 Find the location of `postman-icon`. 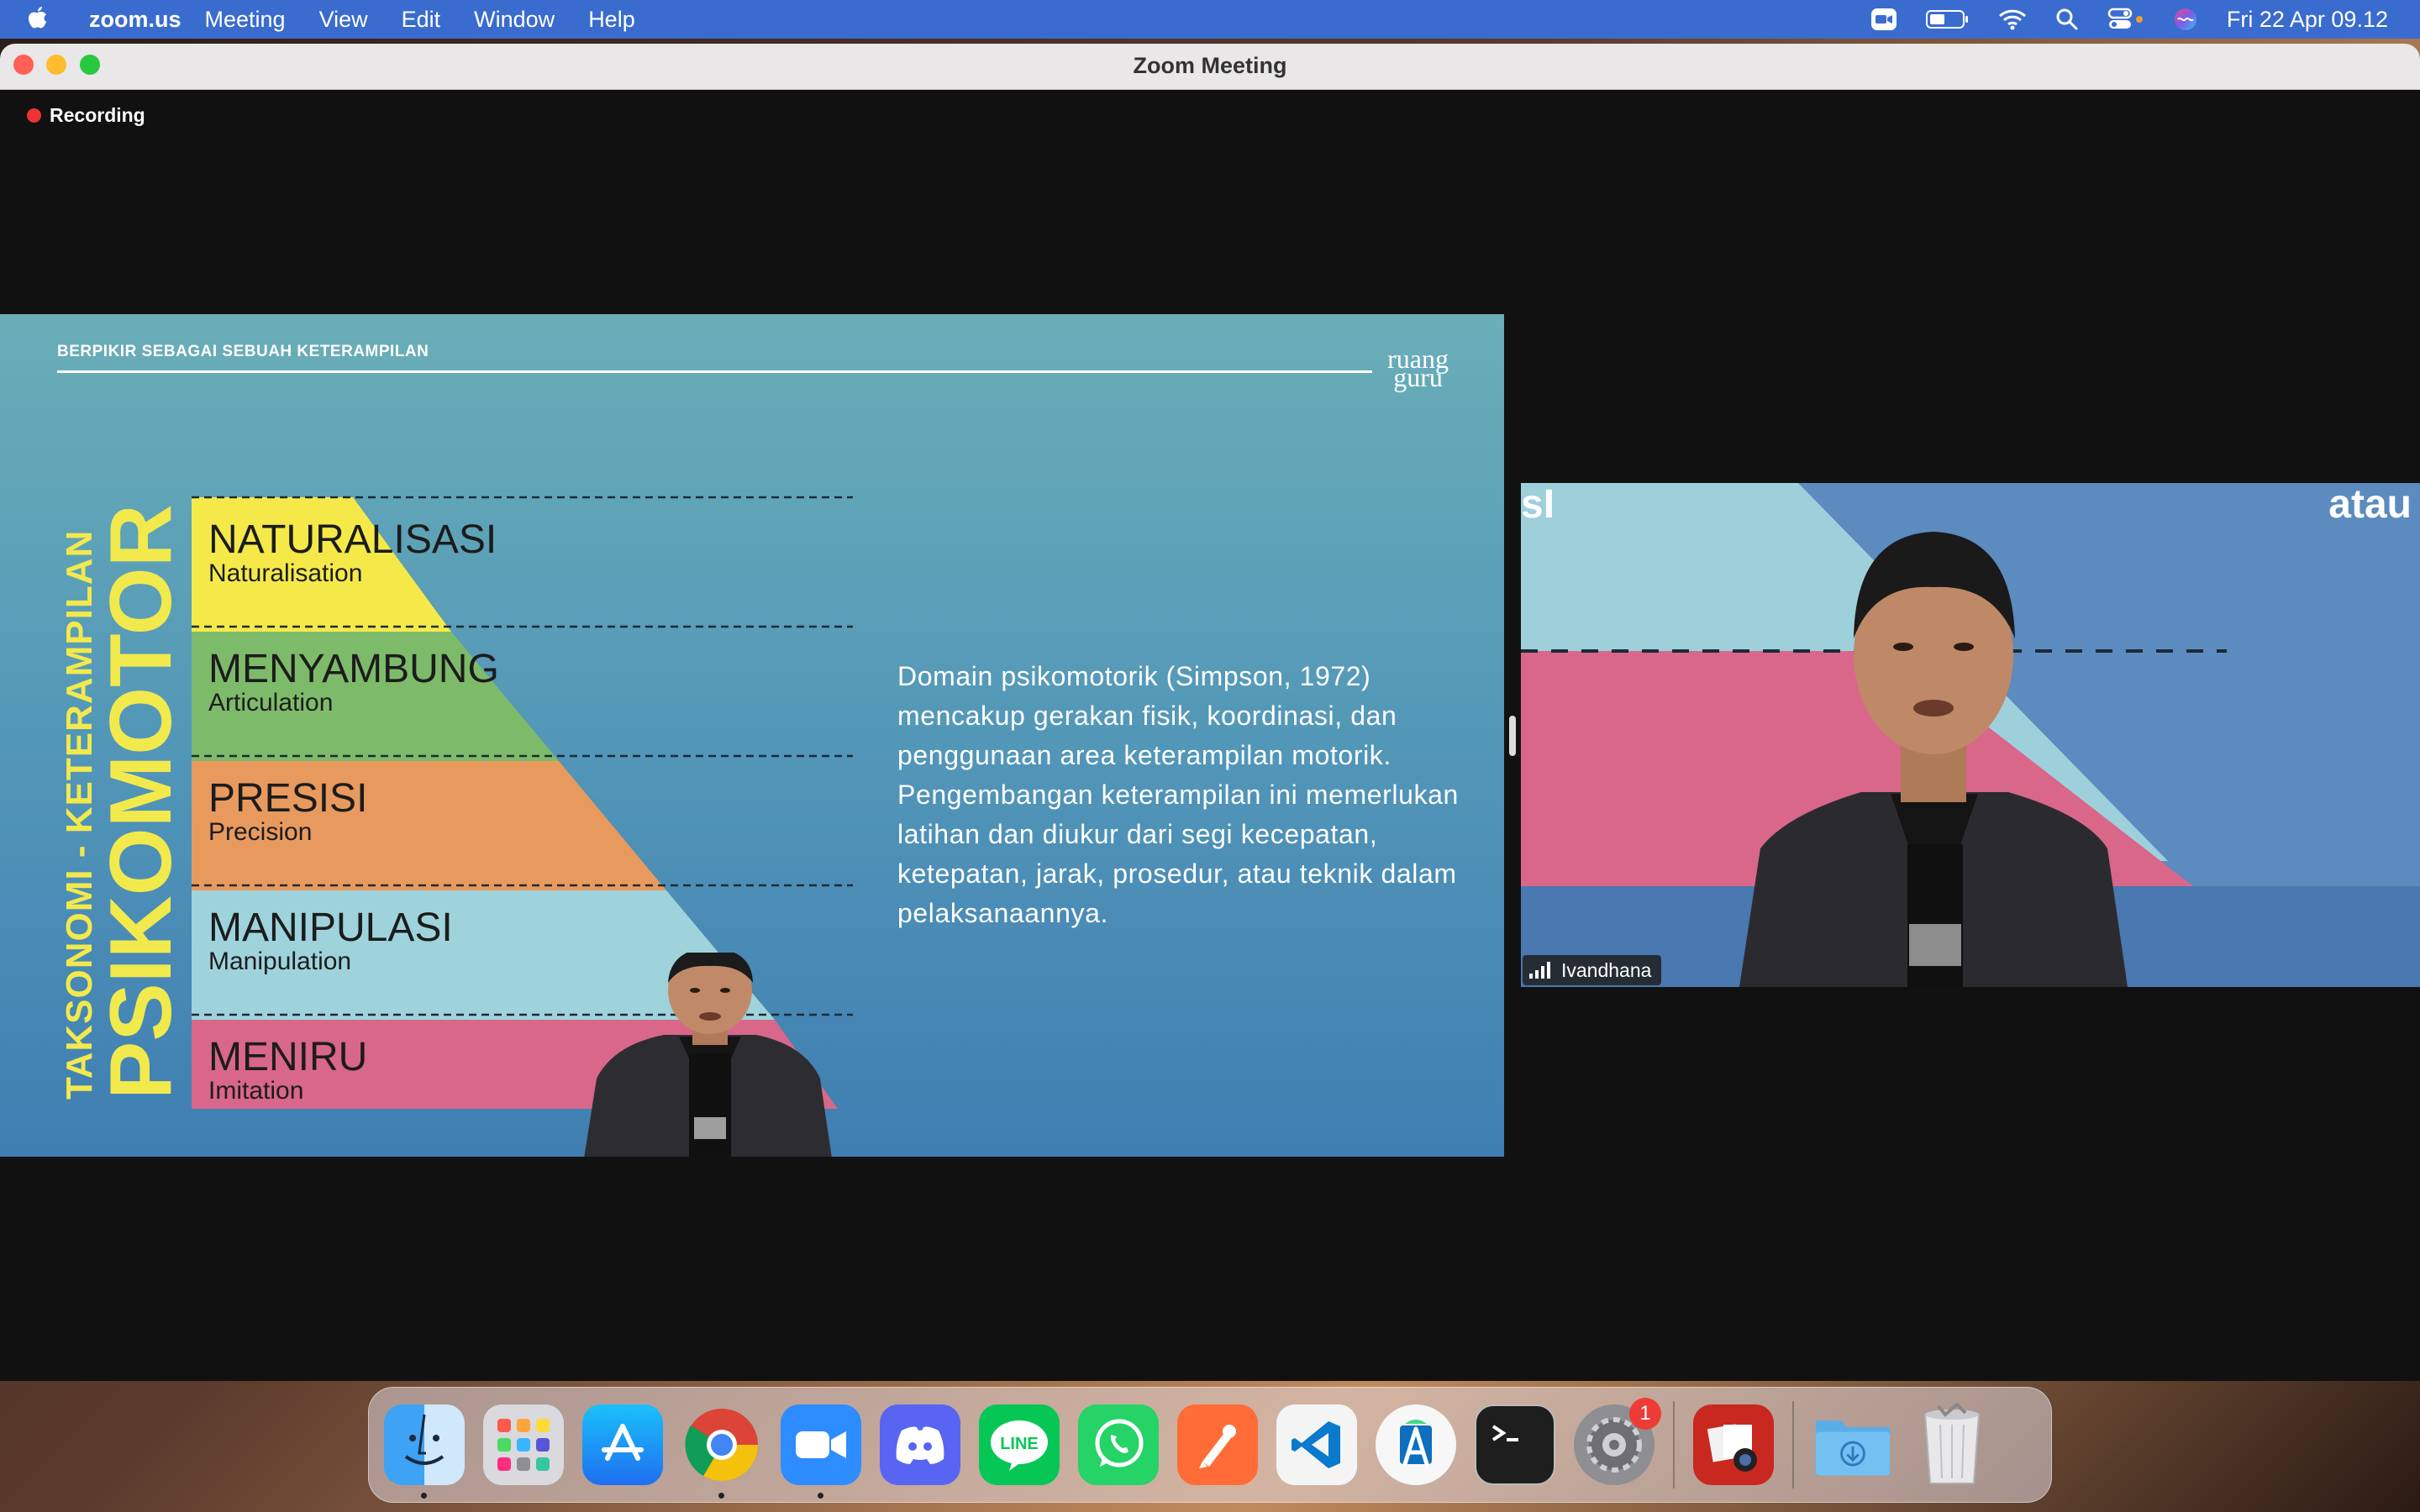

postman-icon is located at coordinates (1217, 1444).